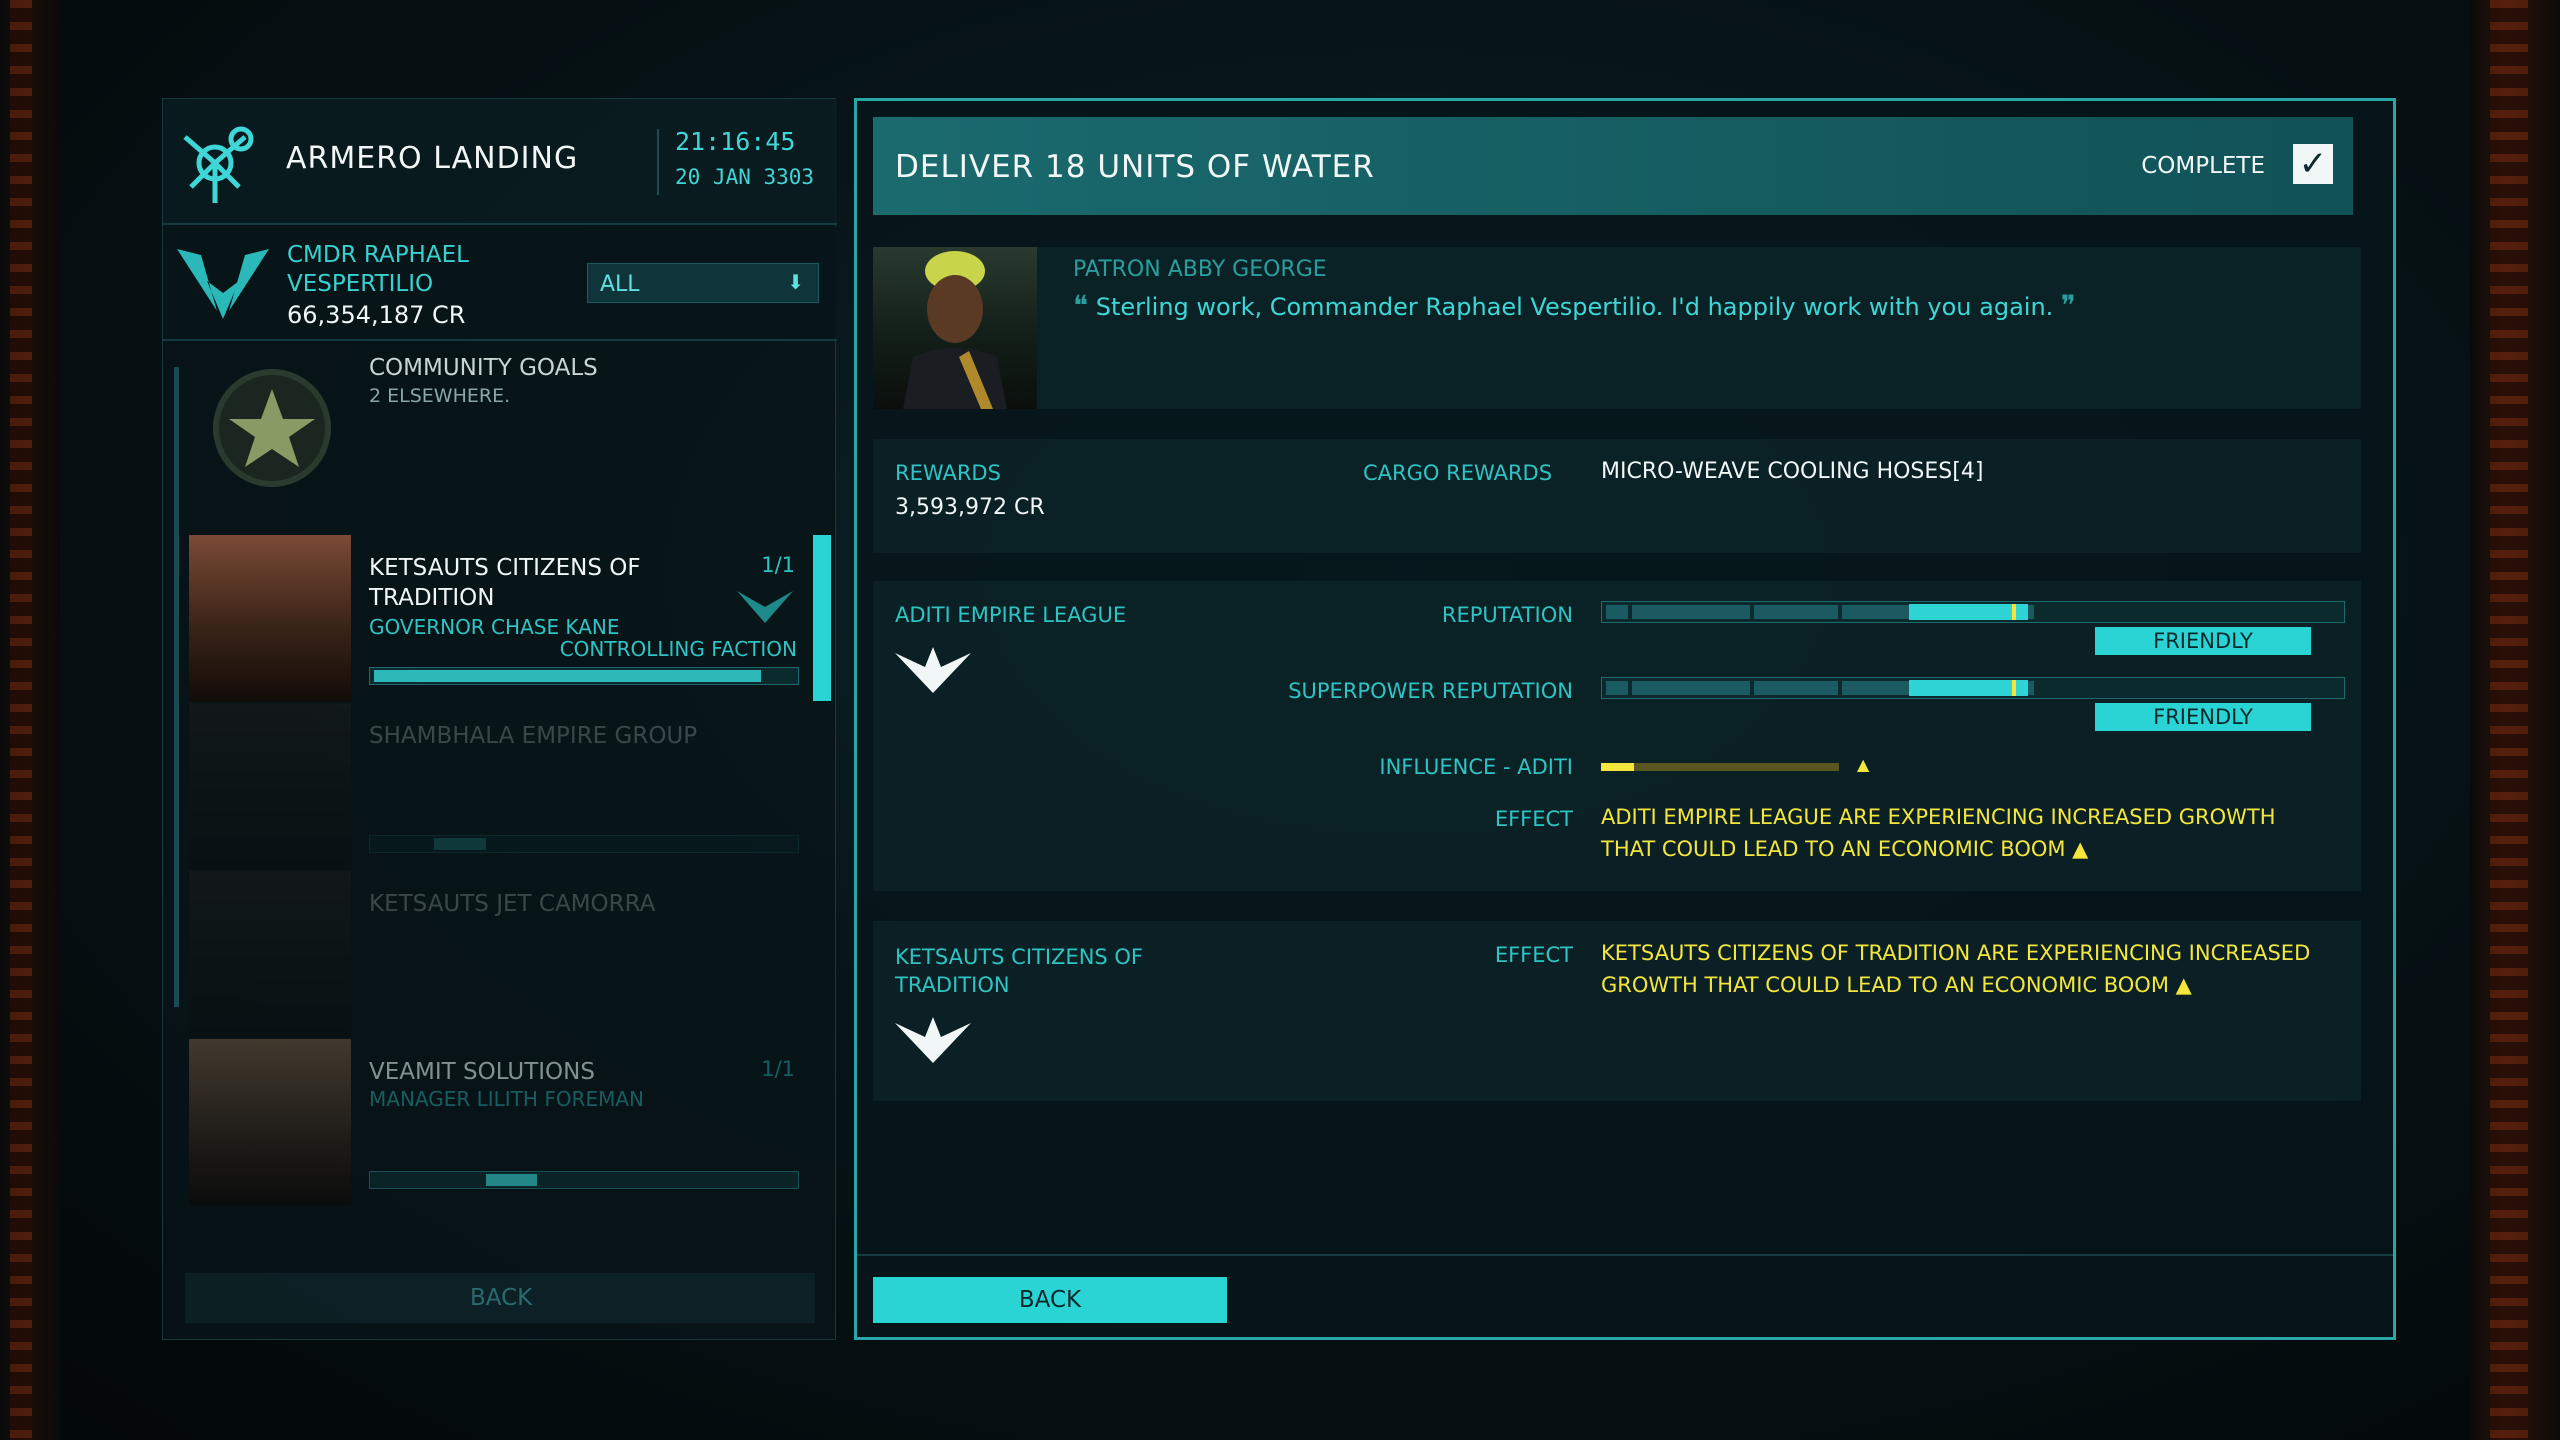 This screenshot has height=1440, width=2560. I want to click on rewards-value: 3,593,972 CR, so click(970, 507).